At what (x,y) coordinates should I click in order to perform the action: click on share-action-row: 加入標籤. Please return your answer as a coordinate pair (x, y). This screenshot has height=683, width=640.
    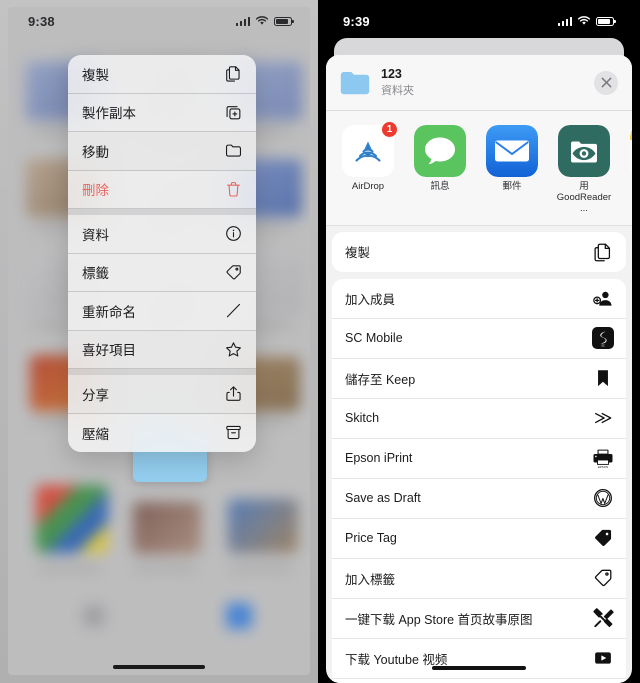
    Looking at the image, I should click on (479, 578).